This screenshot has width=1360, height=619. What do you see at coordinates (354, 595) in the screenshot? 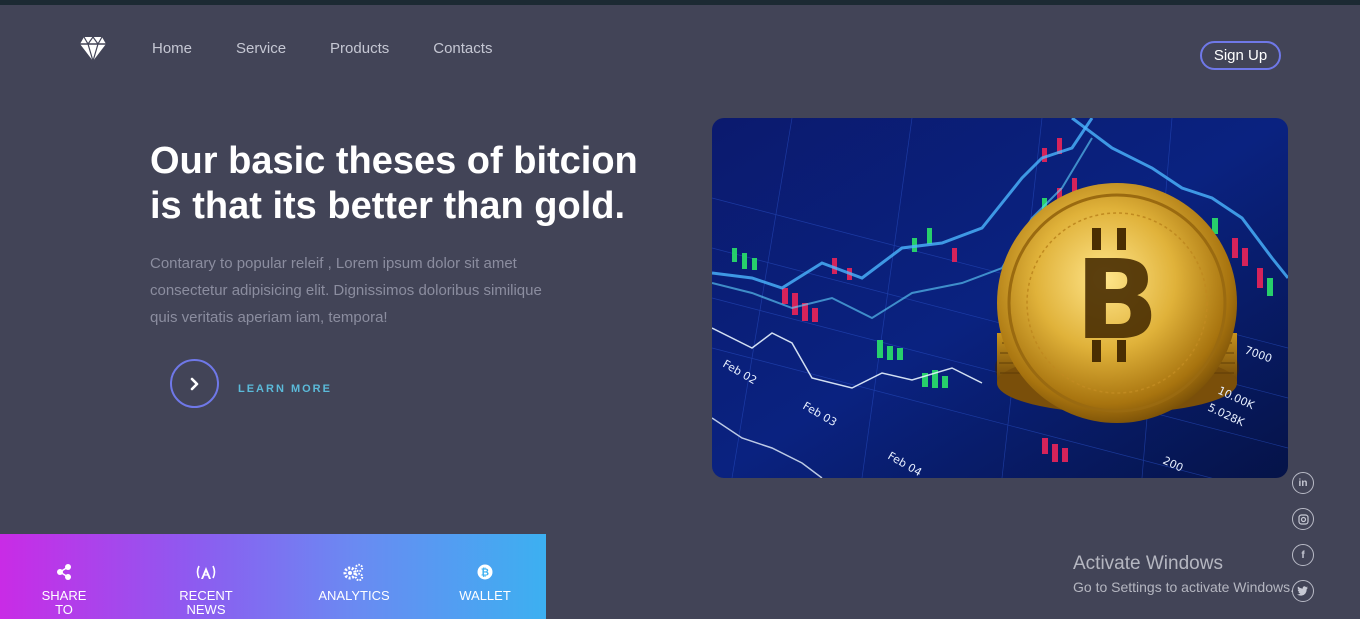
I see `analytics-label: ANALYTICS` at bounding box center [354, 595].